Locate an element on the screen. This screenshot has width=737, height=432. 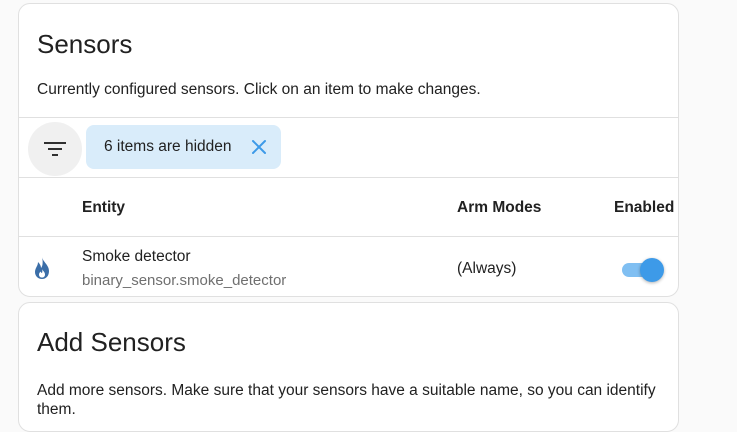
add-sensors-title: Add Sensors is located at coordinates (111, 342).